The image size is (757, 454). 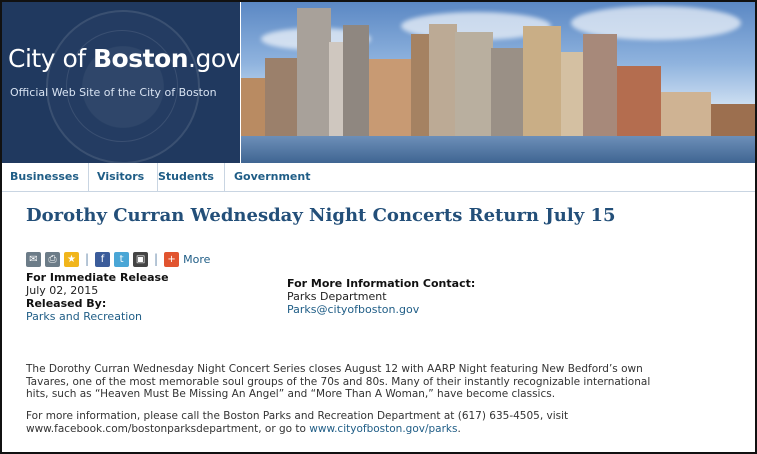 I want to click on share-bar: ✉ ⎙ ★ | f t ▣ | + More, so click(x=118, y=259).